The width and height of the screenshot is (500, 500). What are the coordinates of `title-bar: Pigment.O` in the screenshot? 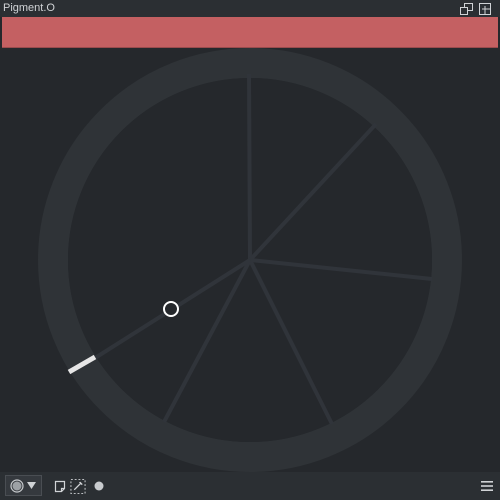 It's located at (250, 8).